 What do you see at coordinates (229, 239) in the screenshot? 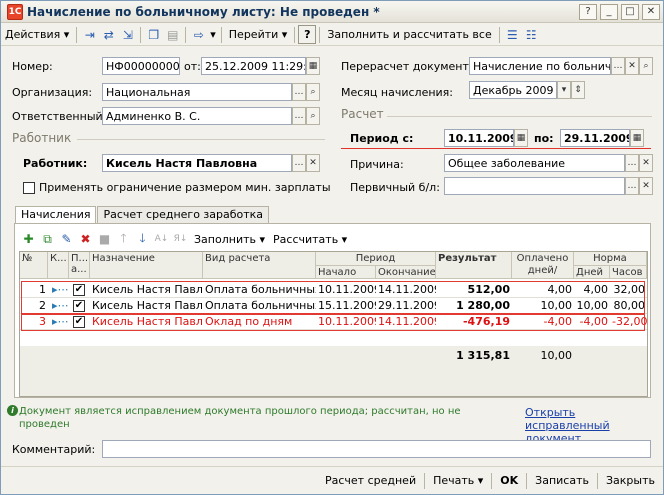
I see `fill-menu: Заполнить ▾` at bounding box center [229, 239].